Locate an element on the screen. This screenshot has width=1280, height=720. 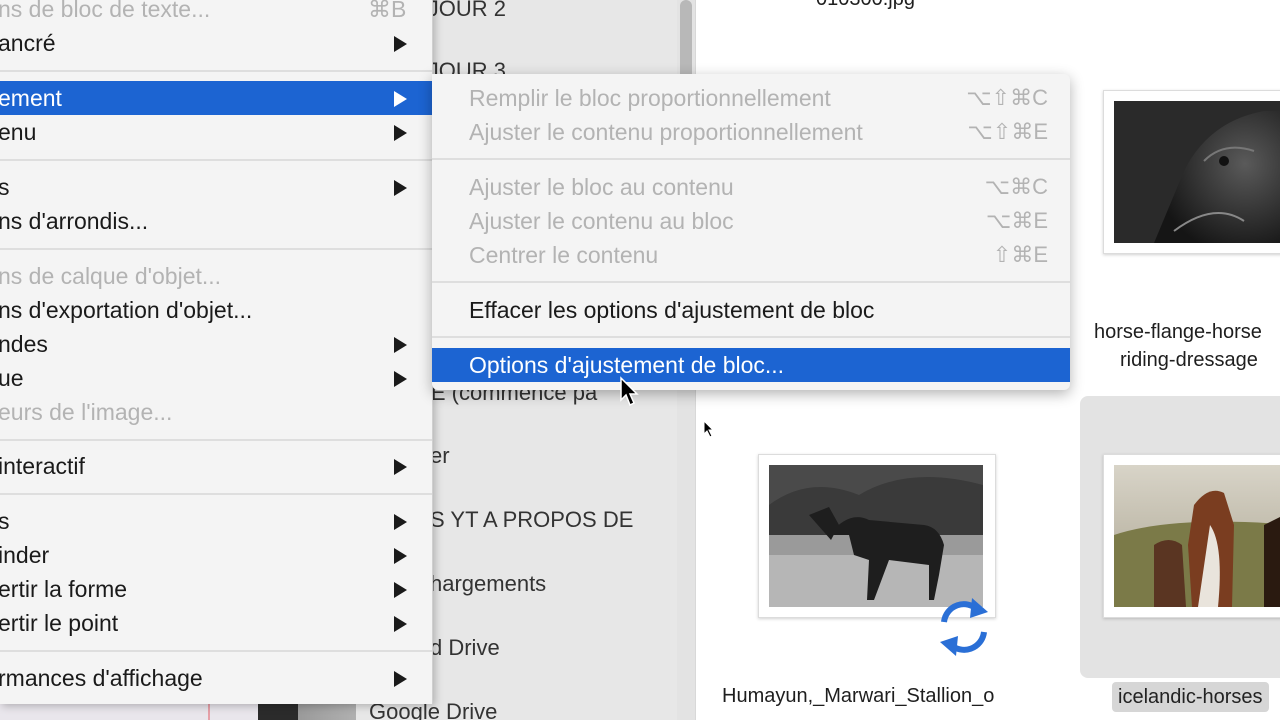
menu-item-label: ertir le point is located at coordinates (59, 623).